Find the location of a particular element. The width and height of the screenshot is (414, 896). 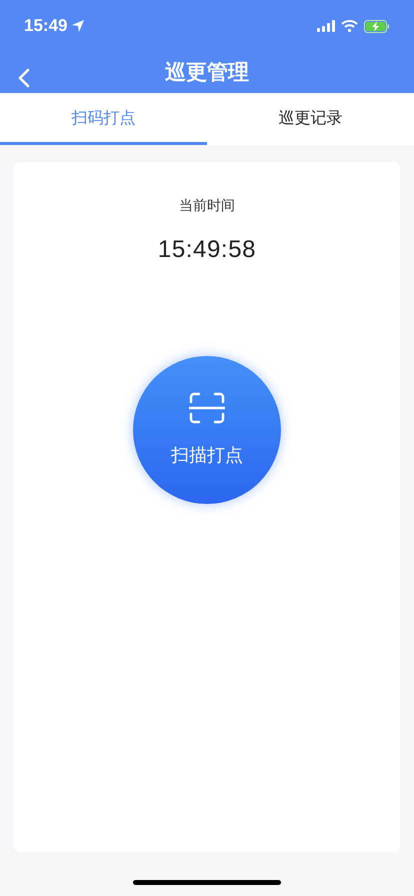

signal-icon is located at coordinates (326, 26).